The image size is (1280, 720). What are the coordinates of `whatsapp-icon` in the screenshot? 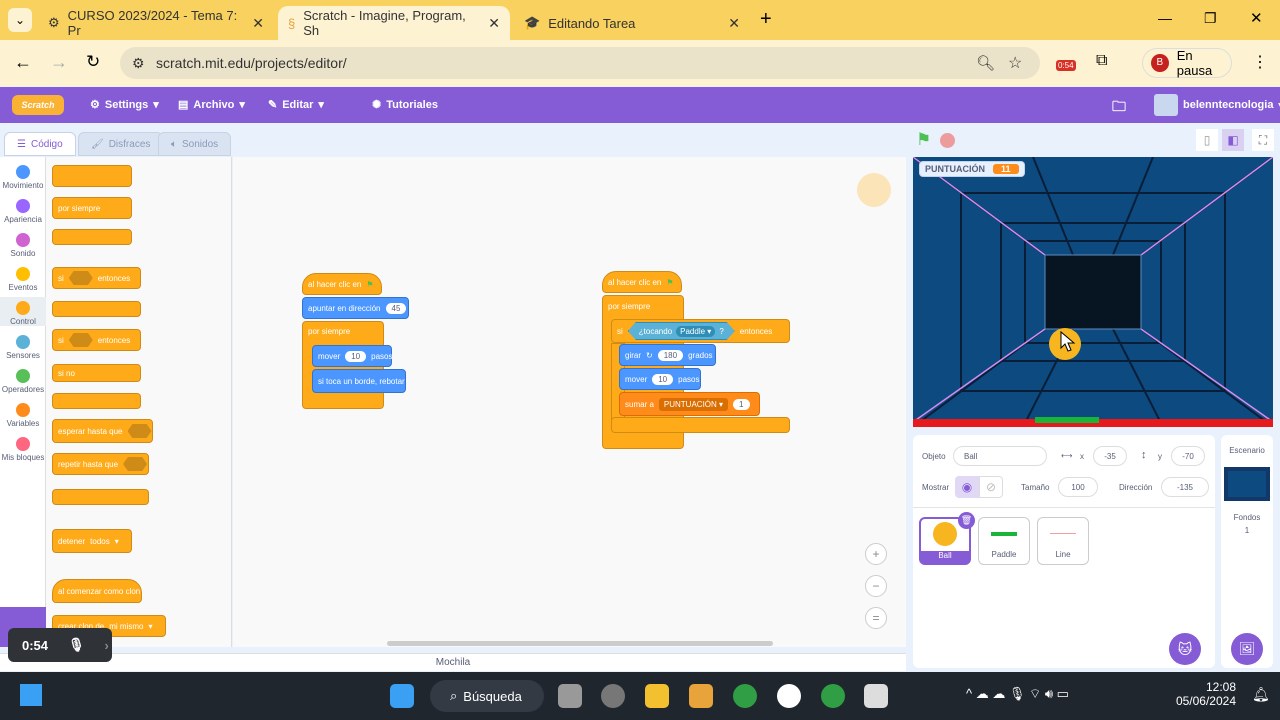 It's located at (789, 696).